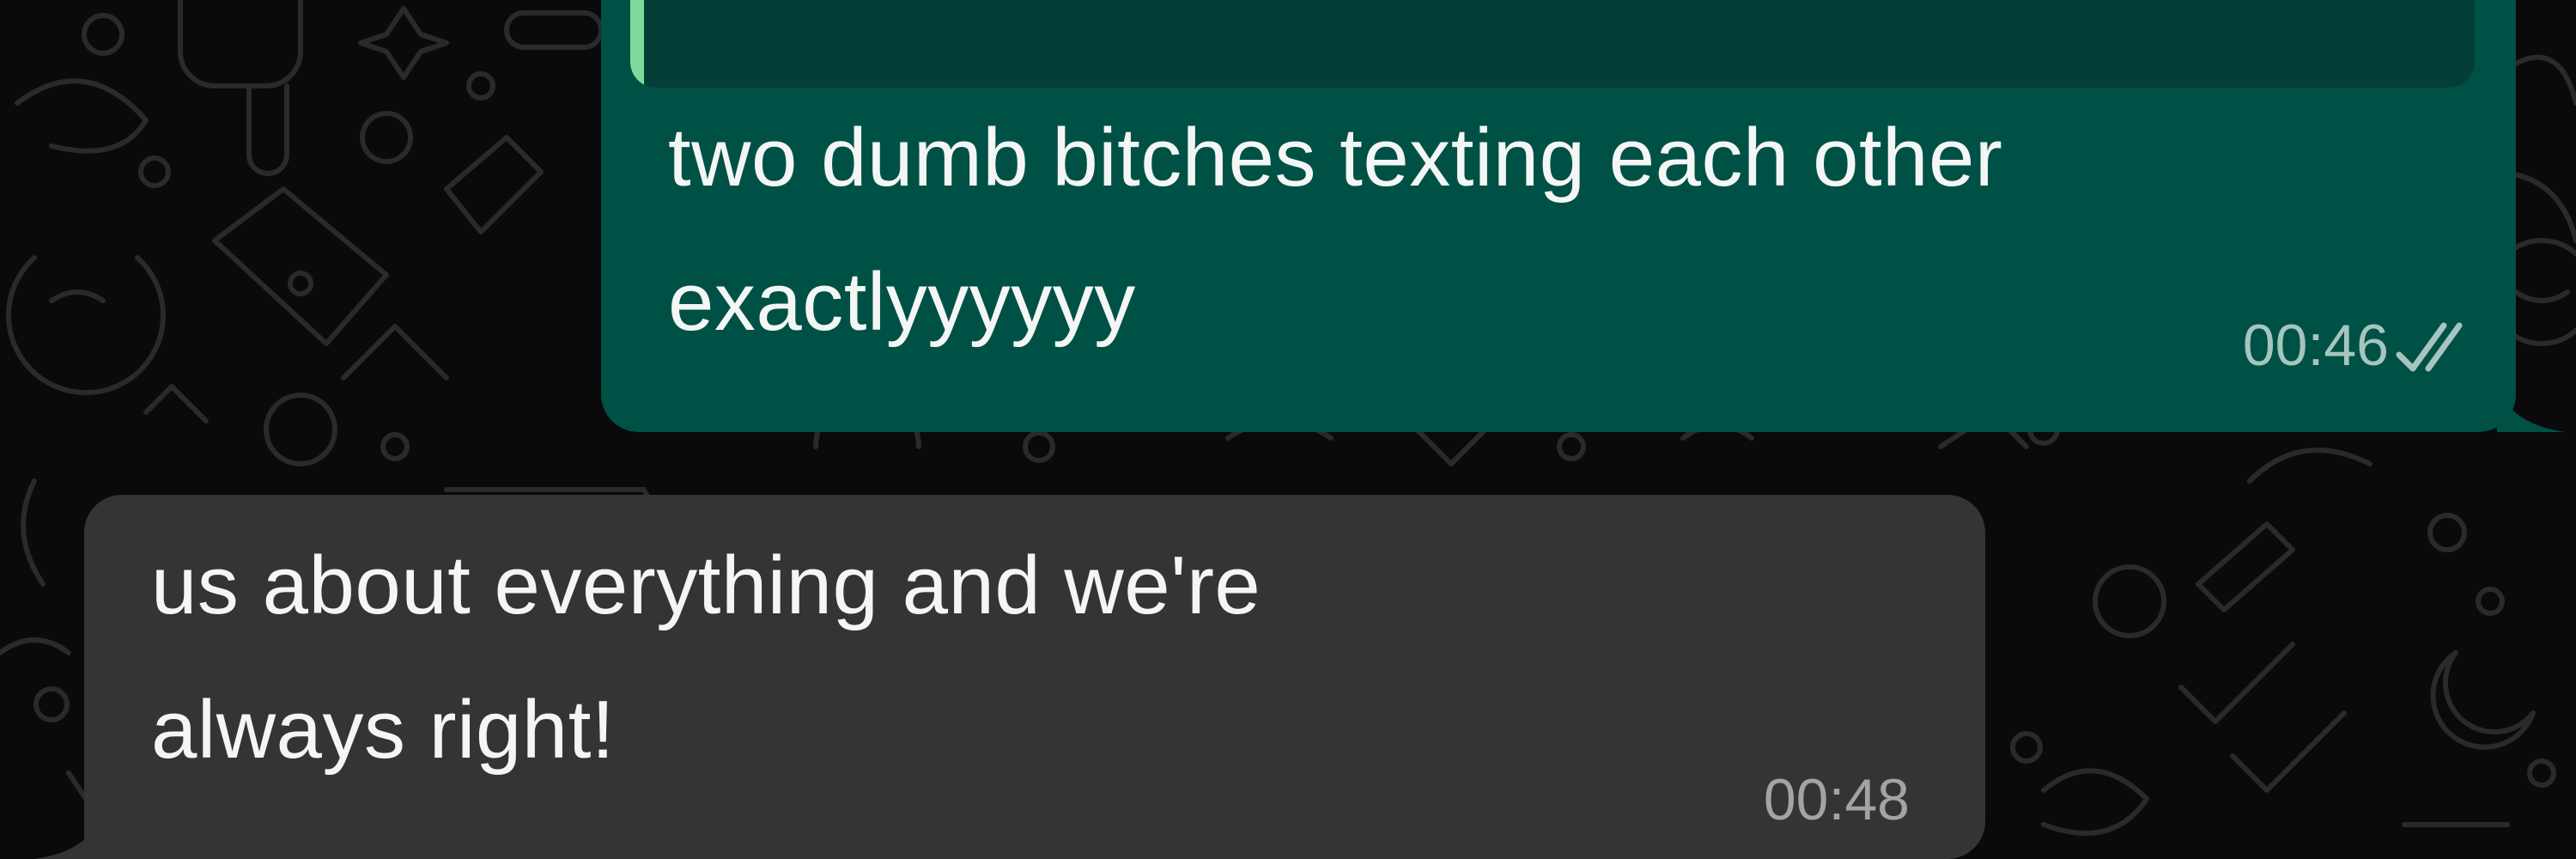 This screenshot has width=2576, height=859. Describe the element at coordinates (902, 302) in the screenshot. I see `outgoing-message-line: exactlyyyyyy` at that location.